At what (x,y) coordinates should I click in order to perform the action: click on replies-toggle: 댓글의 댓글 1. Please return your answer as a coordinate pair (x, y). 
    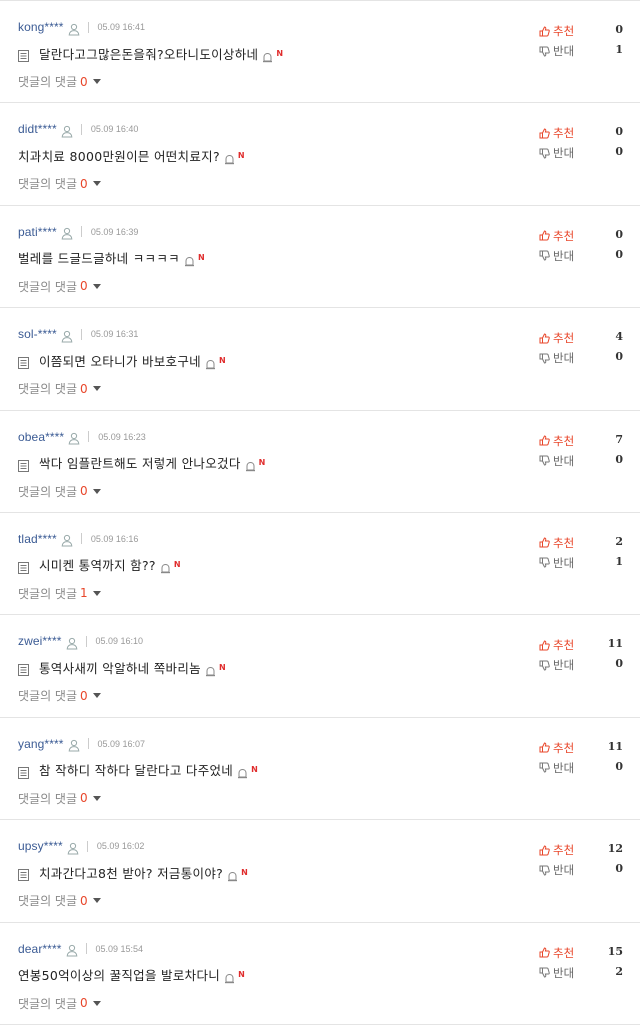
    Looking at the image, I should click on (59, 593).